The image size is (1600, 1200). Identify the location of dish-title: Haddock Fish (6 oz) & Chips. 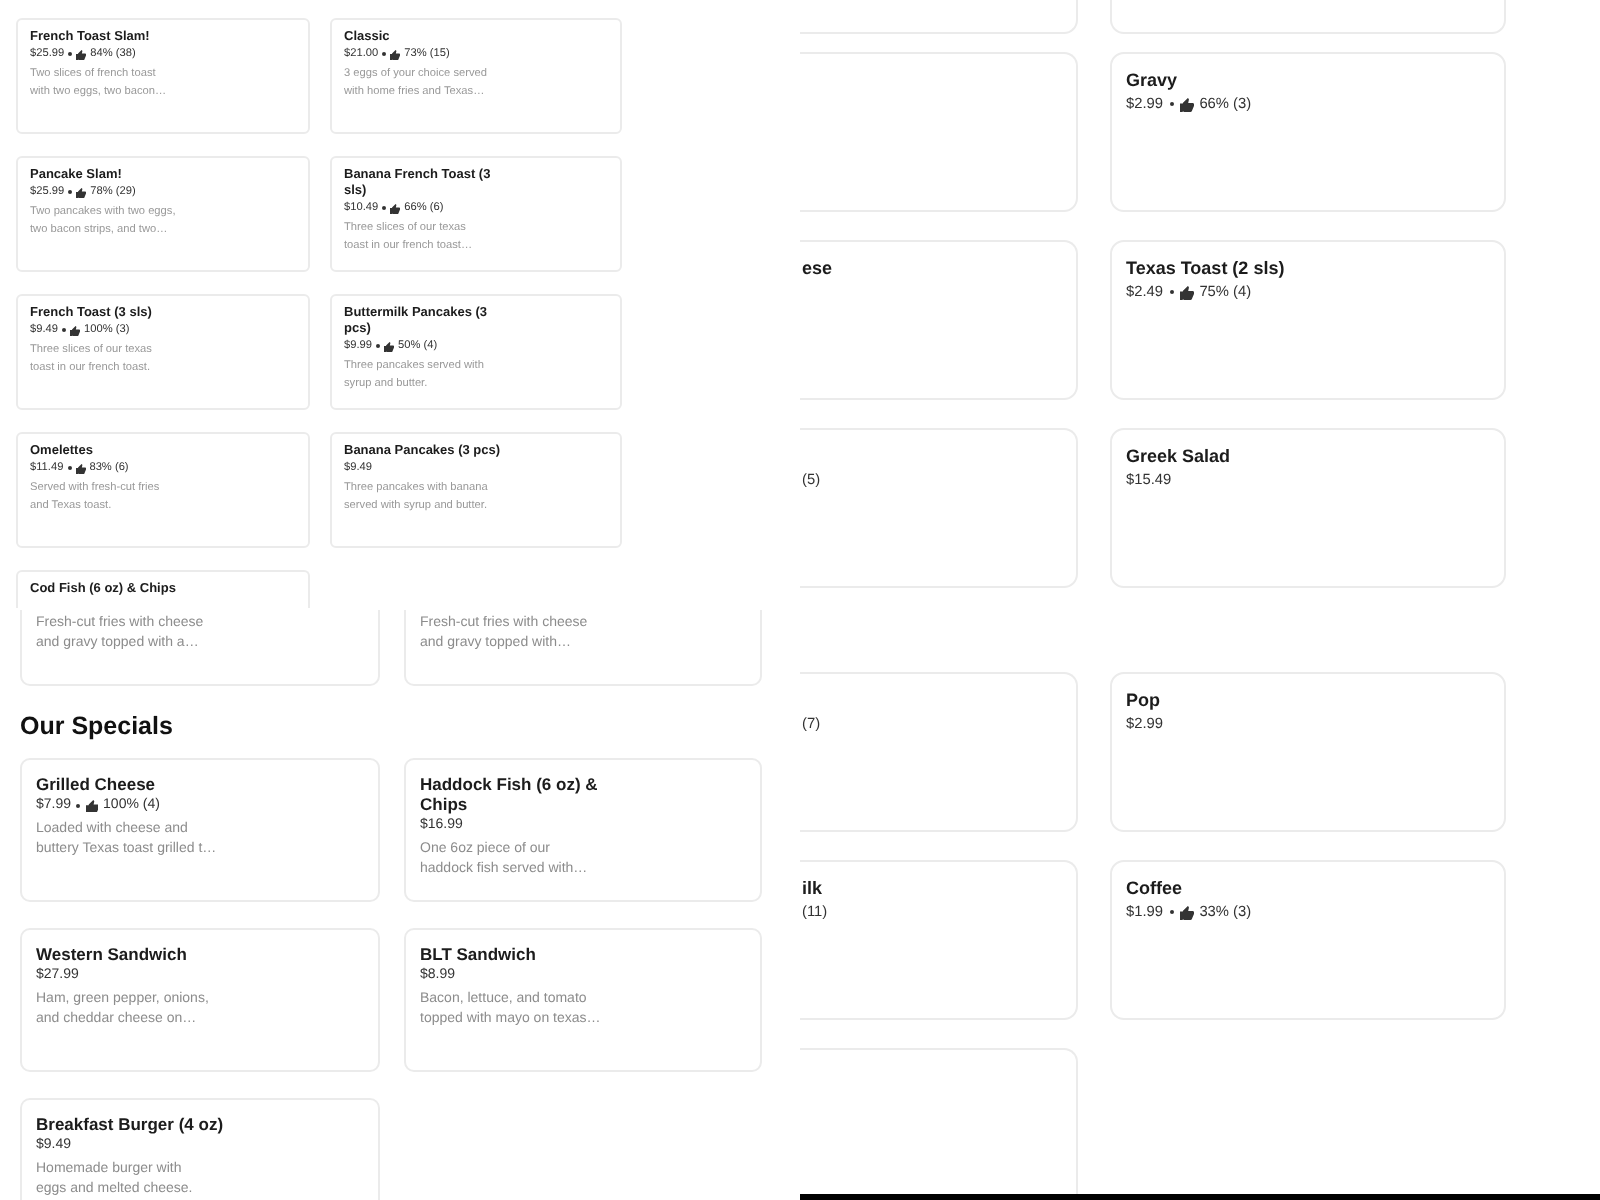
(510, 794).